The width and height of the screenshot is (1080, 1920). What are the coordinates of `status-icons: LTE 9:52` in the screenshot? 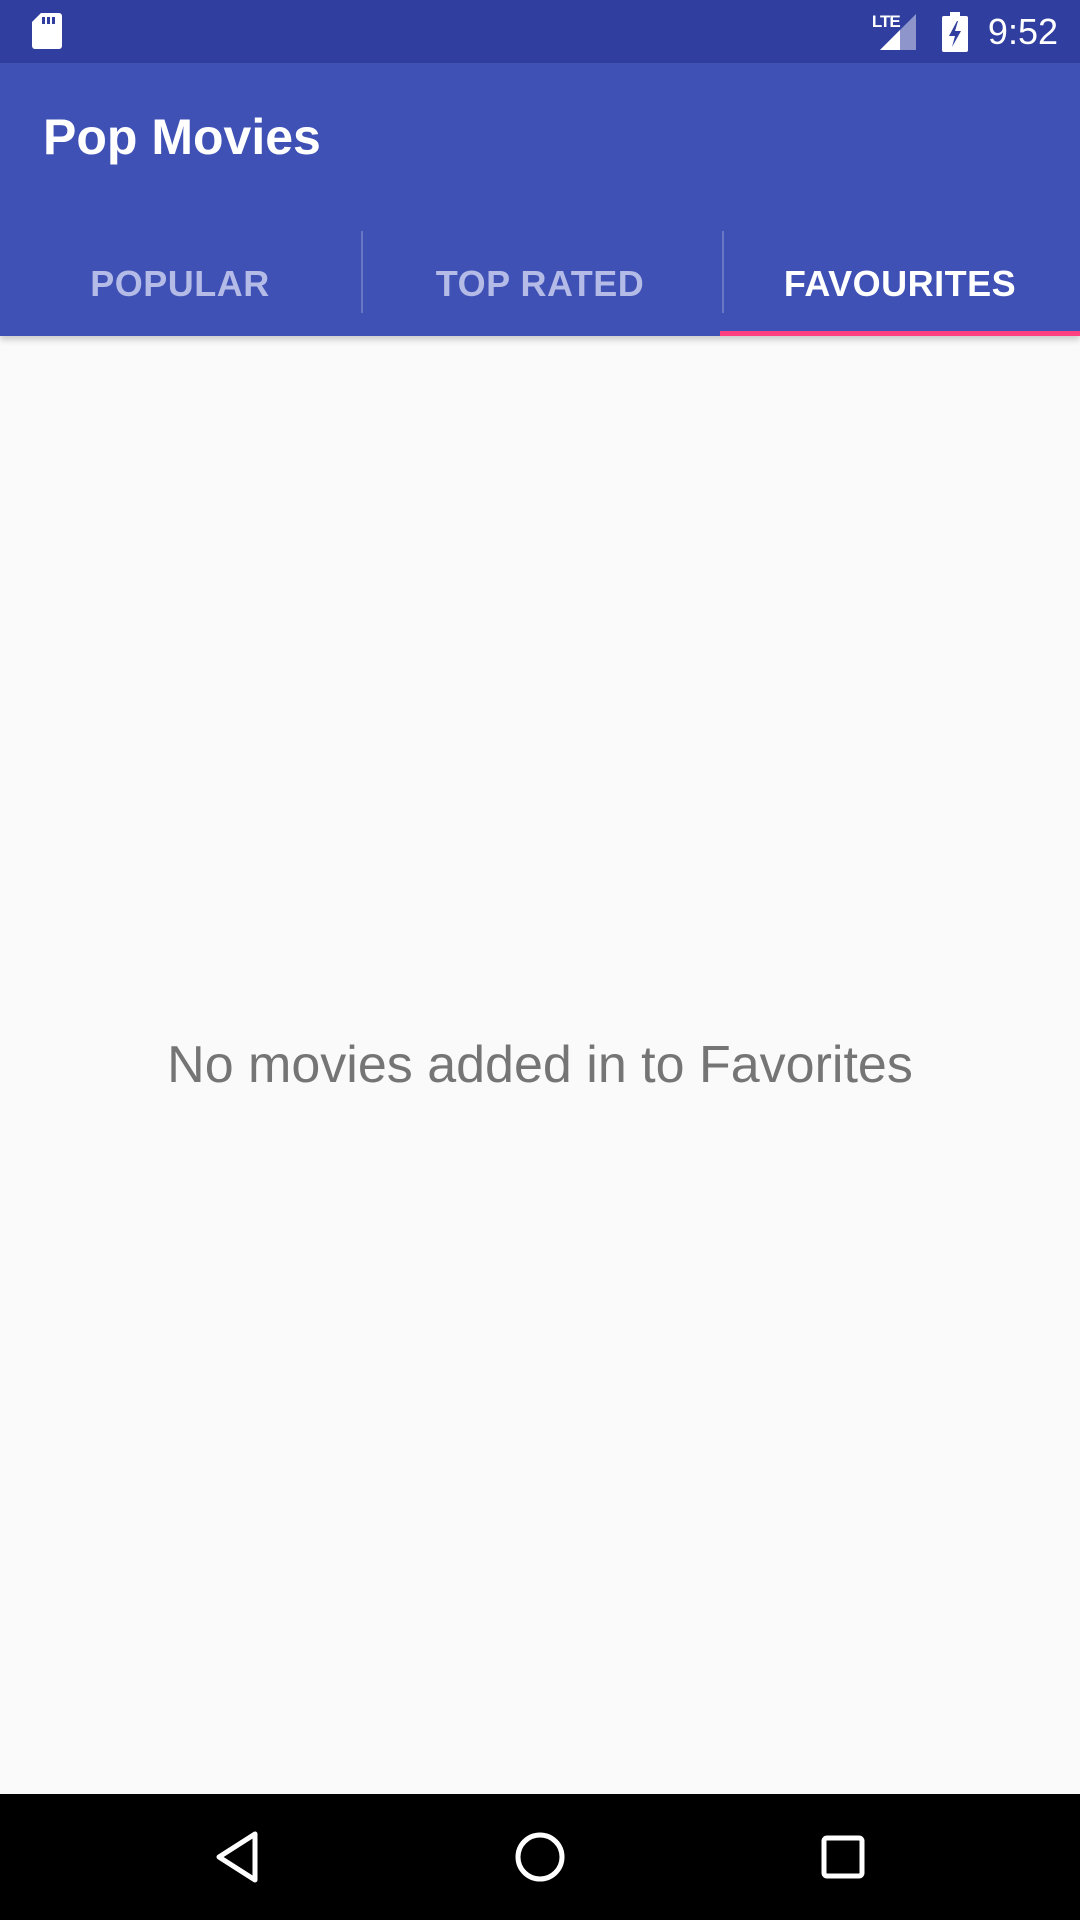 It's located at (965, 31).